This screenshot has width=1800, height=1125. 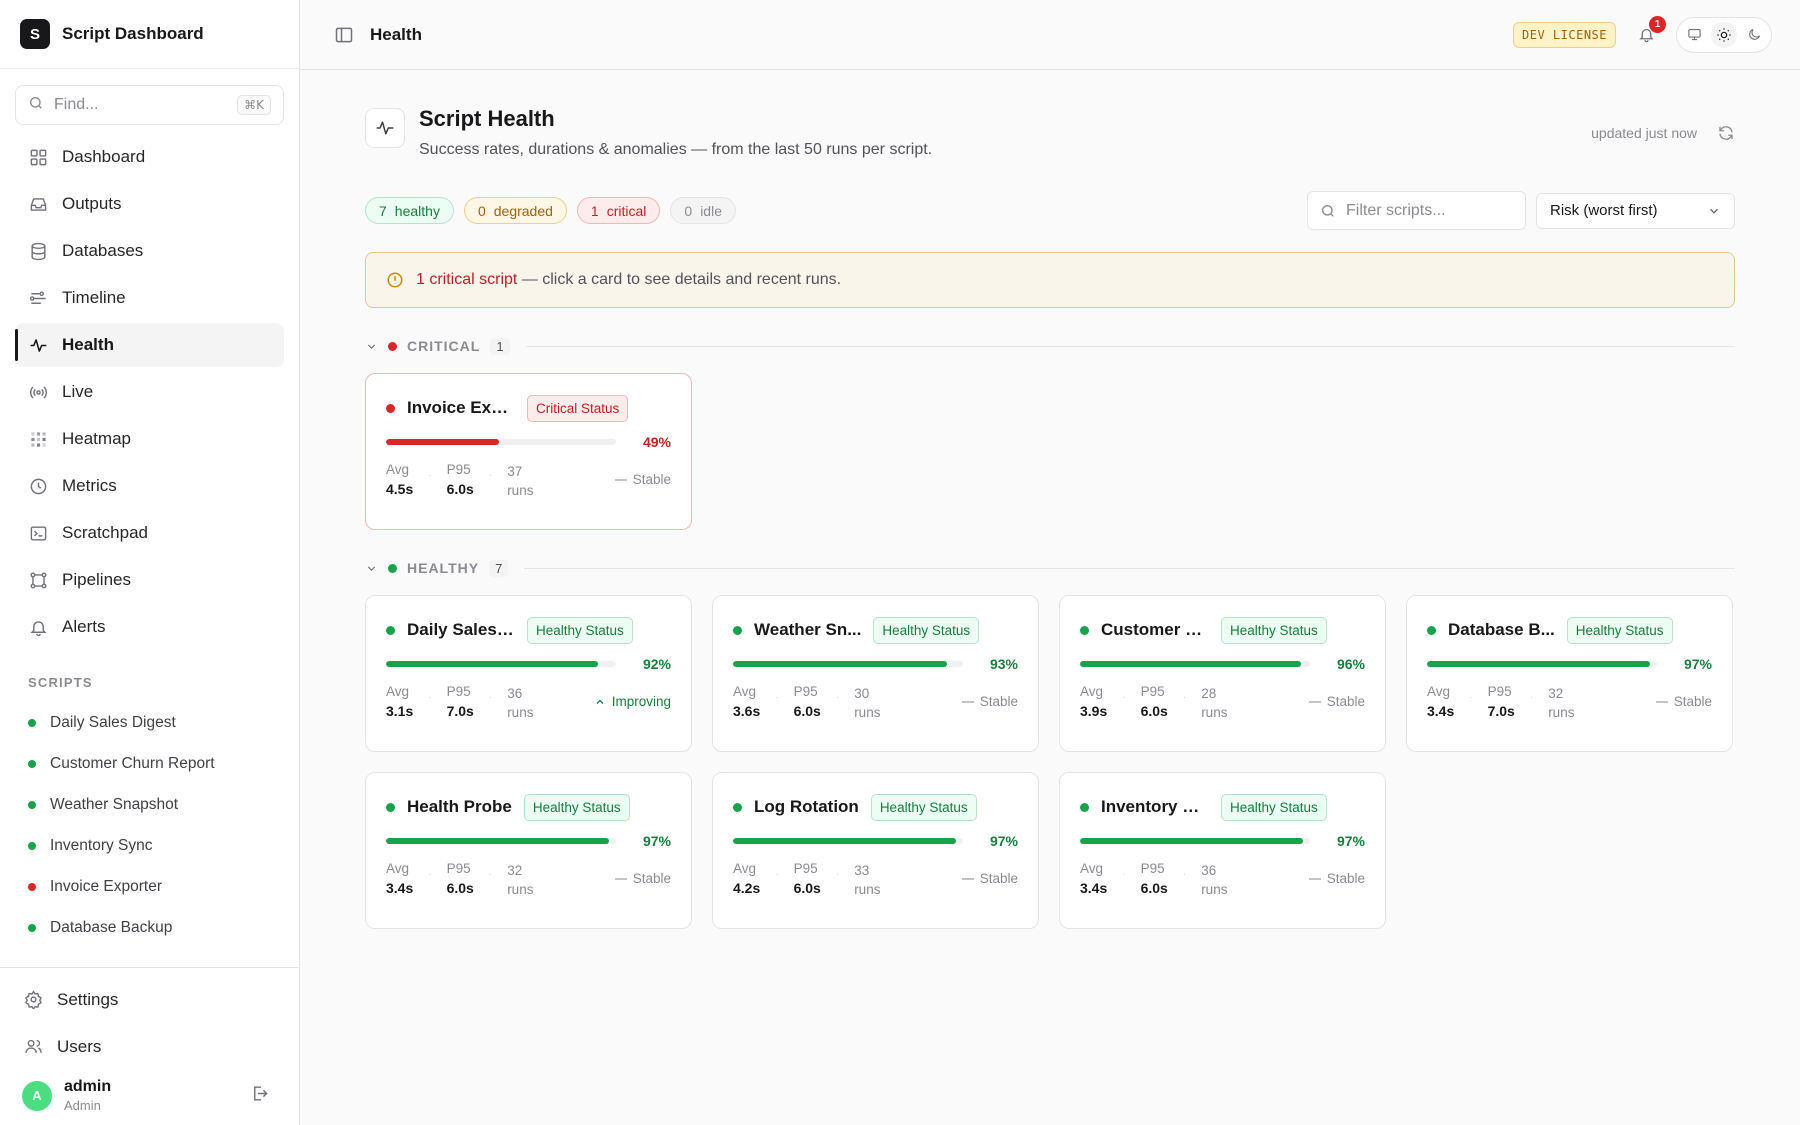 I want to click on sidebar-item-health: Health, so click(x=149, y=345).